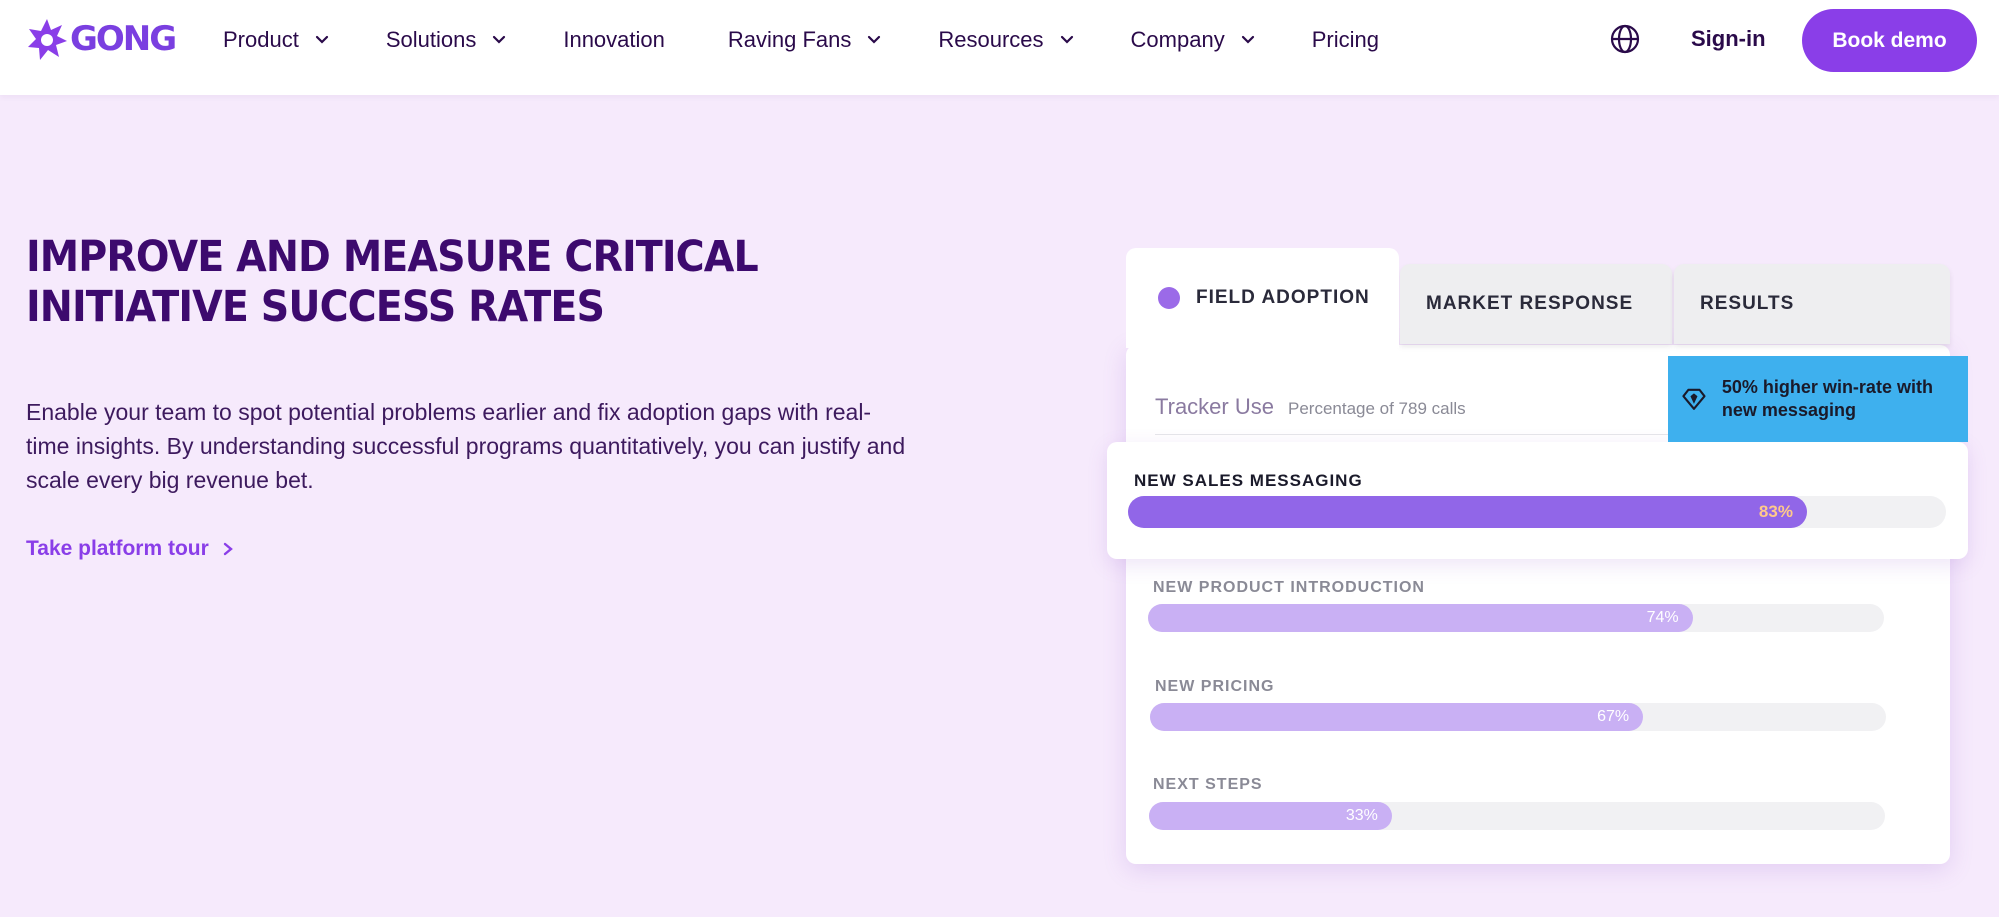  What do you see at coordinates (1283, 297) in the screenshot?
I see `tab-label: FIELD ADOPTION` at bounding box center [1283, 297].